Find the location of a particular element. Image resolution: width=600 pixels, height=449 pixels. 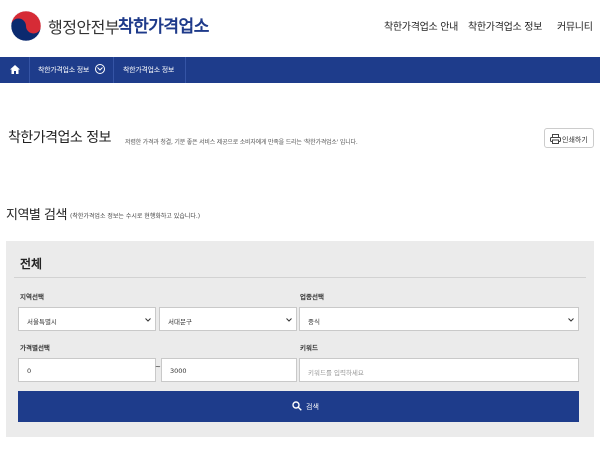

keyword-label: 키워드 is located at coordinates (309, 348).